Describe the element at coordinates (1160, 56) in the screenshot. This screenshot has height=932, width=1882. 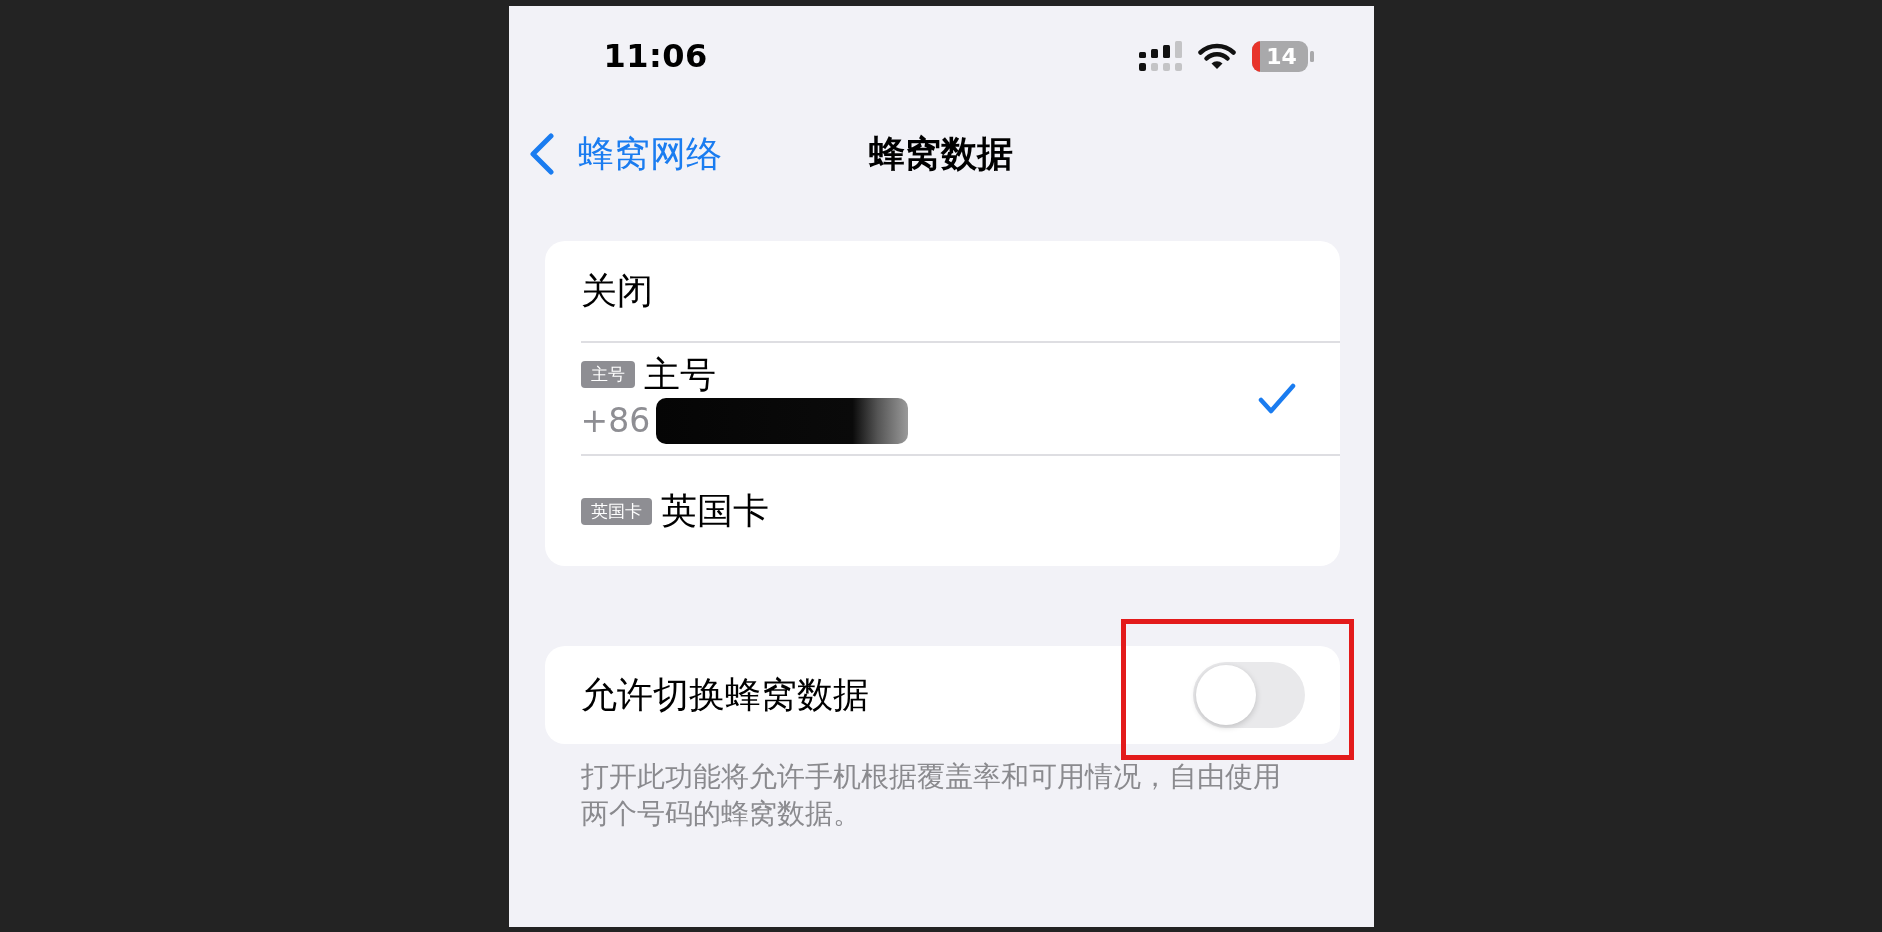
I see `cellular-signal-icon` at that location.